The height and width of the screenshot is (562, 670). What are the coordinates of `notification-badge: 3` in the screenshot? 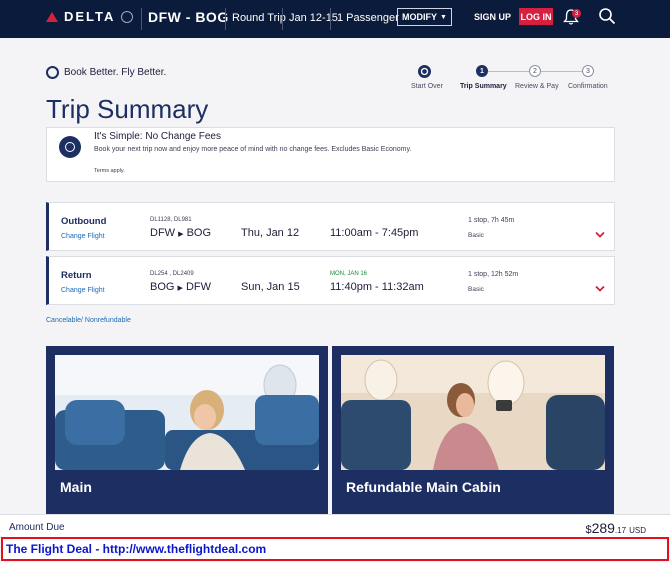 It's located at (576, 13).